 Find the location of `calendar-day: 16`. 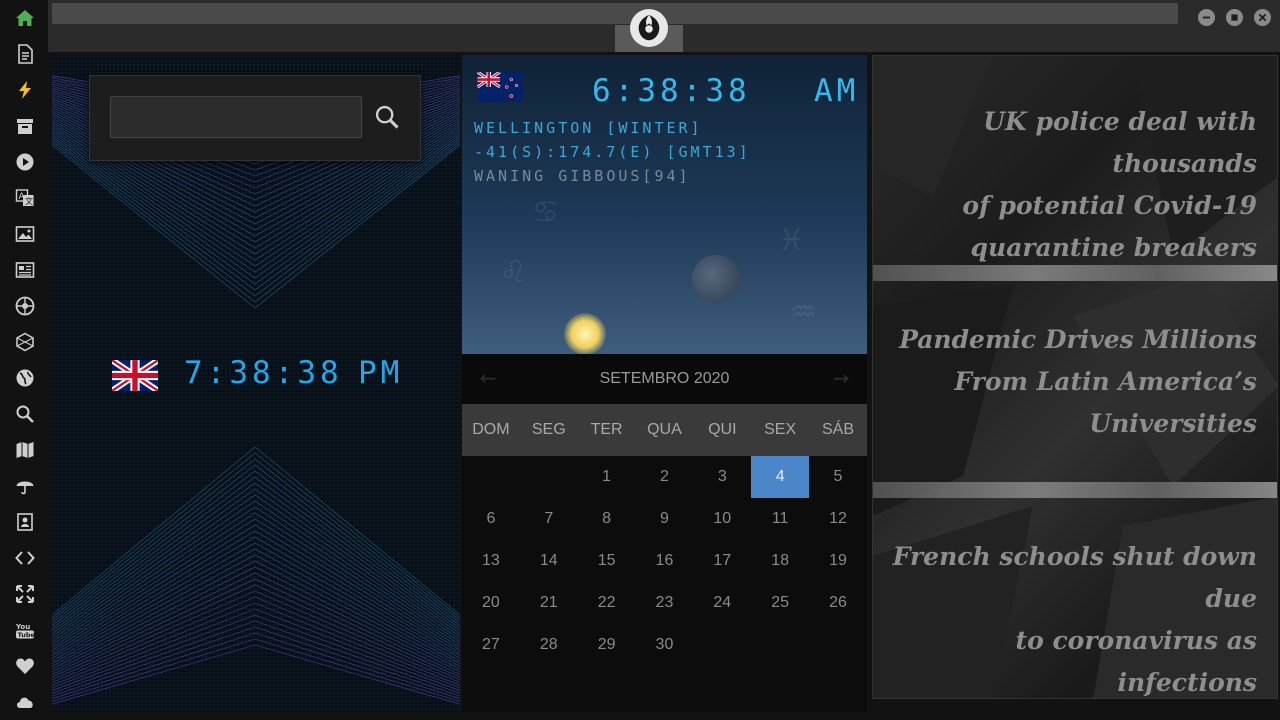

calendar-day: 16 is located at coordinates (665, 561).